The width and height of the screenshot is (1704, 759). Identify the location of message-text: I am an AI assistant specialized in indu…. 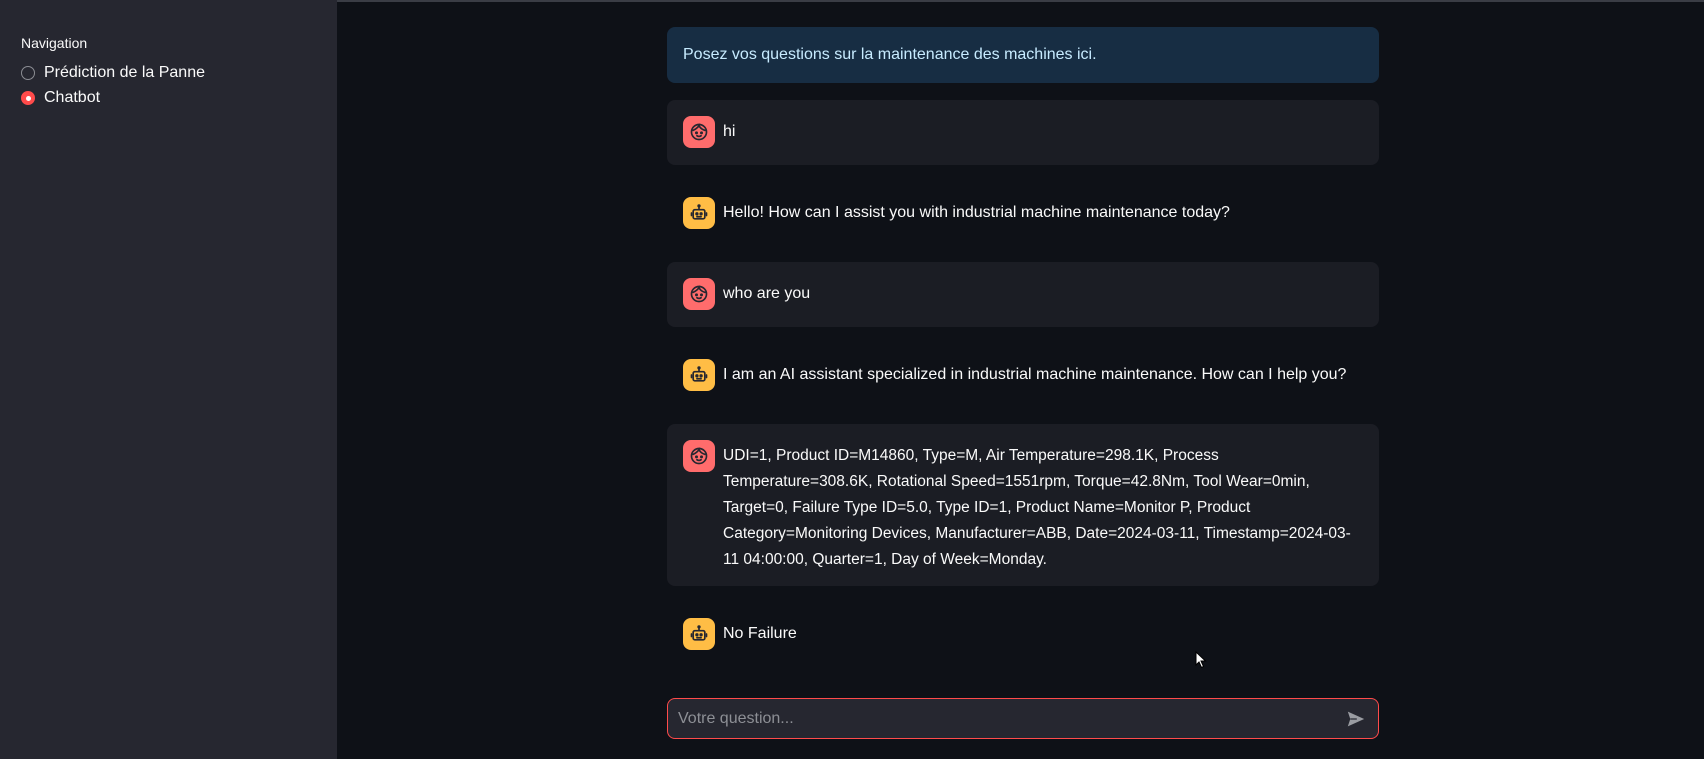
(1035, 374).